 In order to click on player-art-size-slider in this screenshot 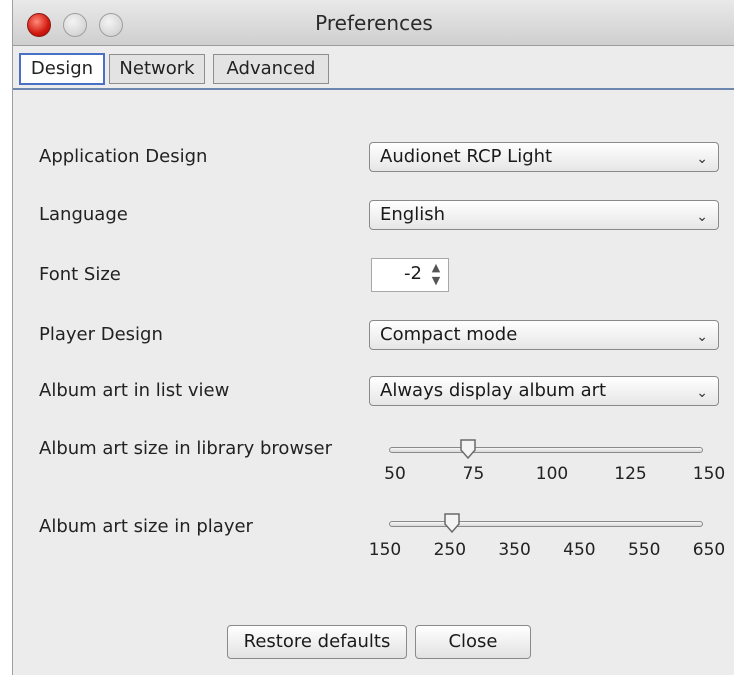, I will do `click(546, 523)`.